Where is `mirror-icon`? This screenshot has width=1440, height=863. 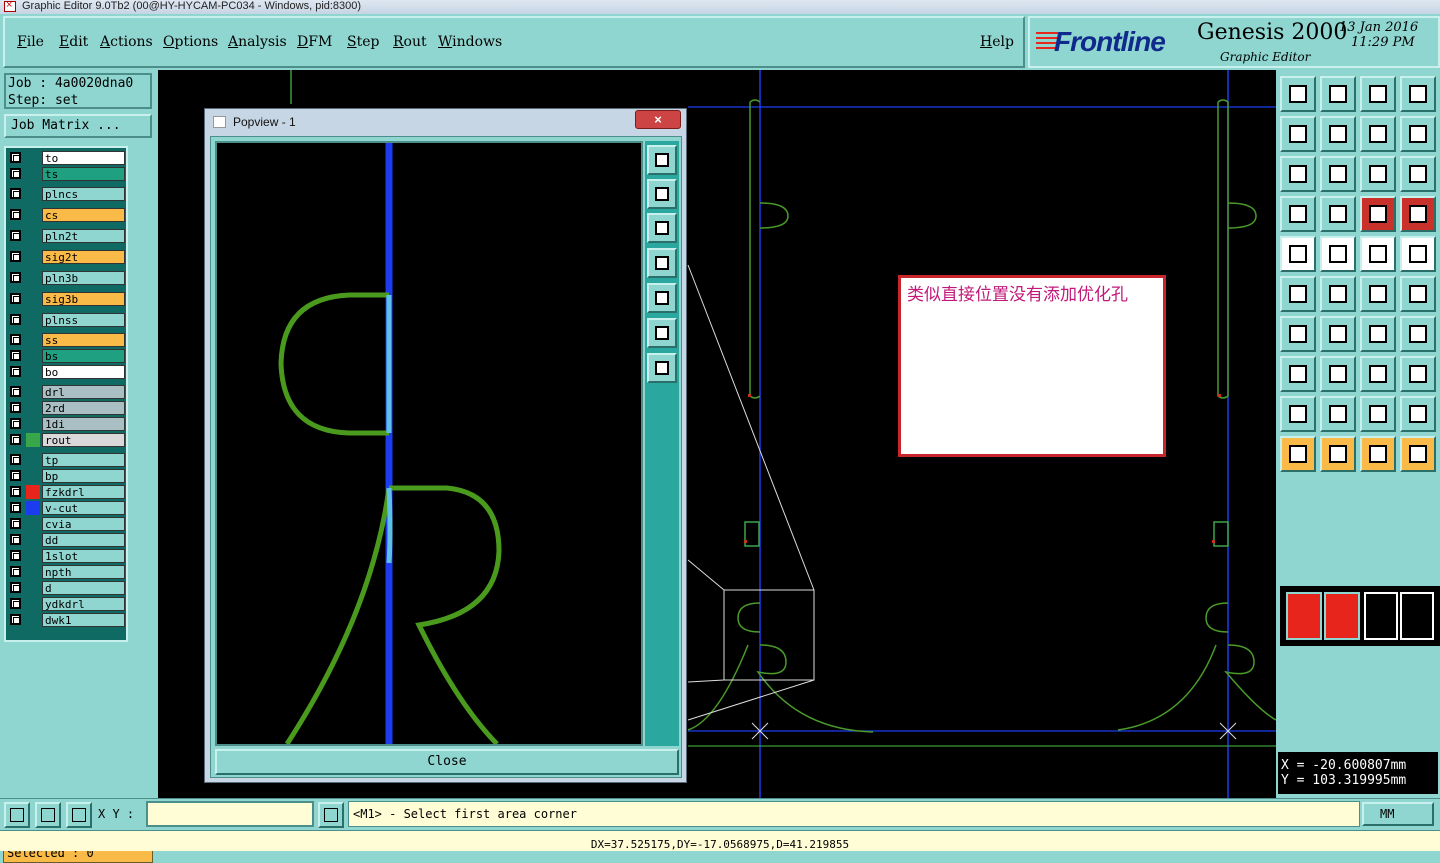 mirror-icon is located at coordinates (1418, 334).